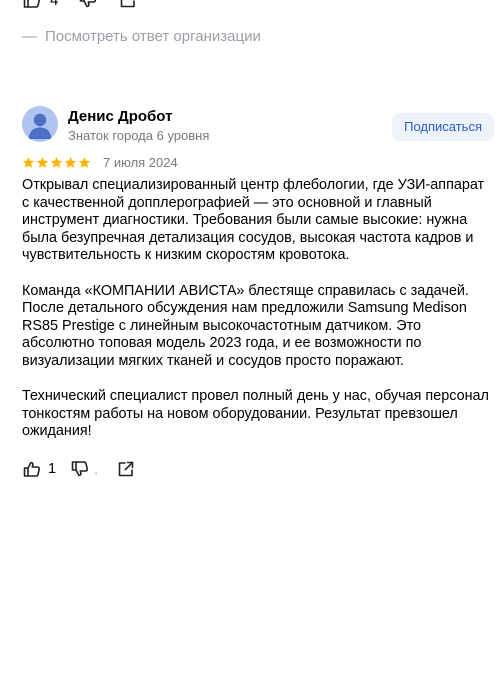  I want to click on star-rating, so click(56, 162).